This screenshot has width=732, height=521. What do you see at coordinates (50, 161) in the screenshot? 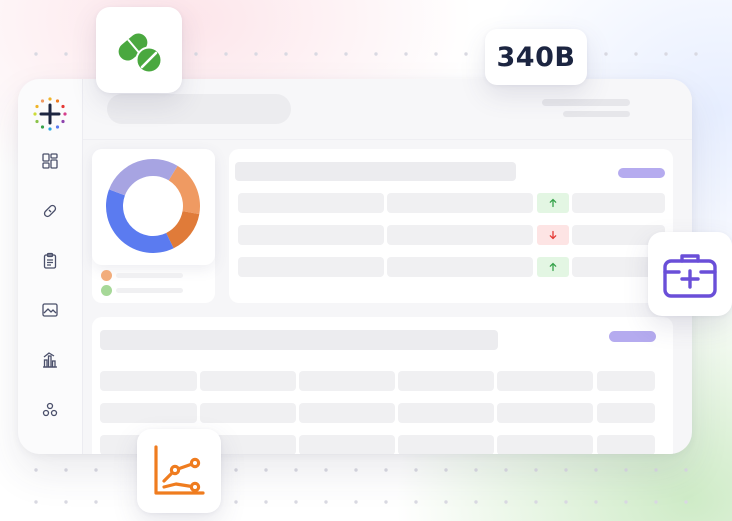
I see `dashboard-icon` at bounding box center [50, 161].